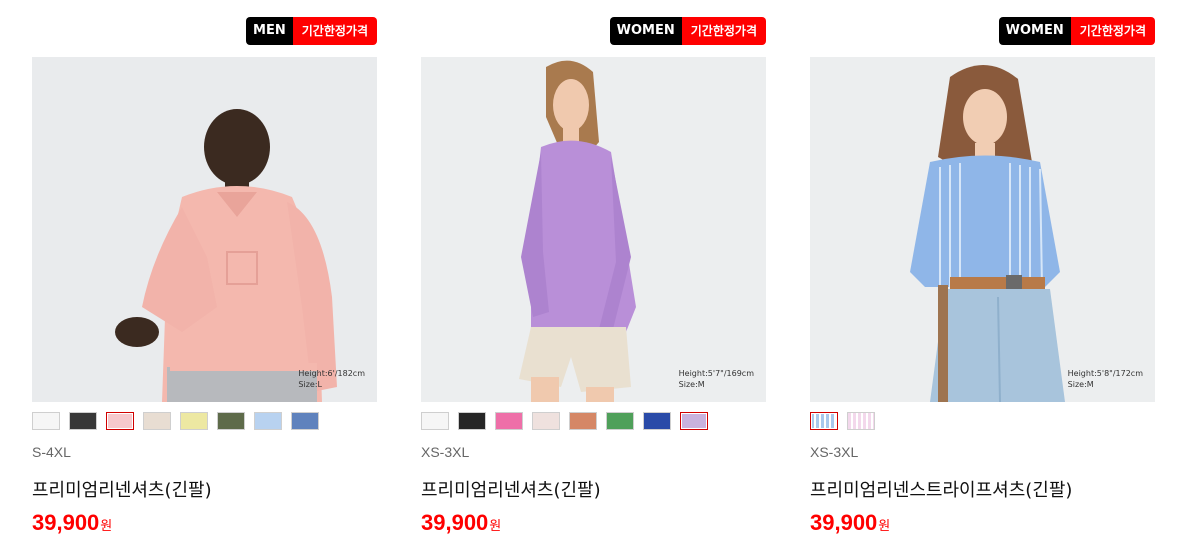 This screenshot has width=1184, height=556. I want to click on gender-badge: MEN, so click(269, 31).